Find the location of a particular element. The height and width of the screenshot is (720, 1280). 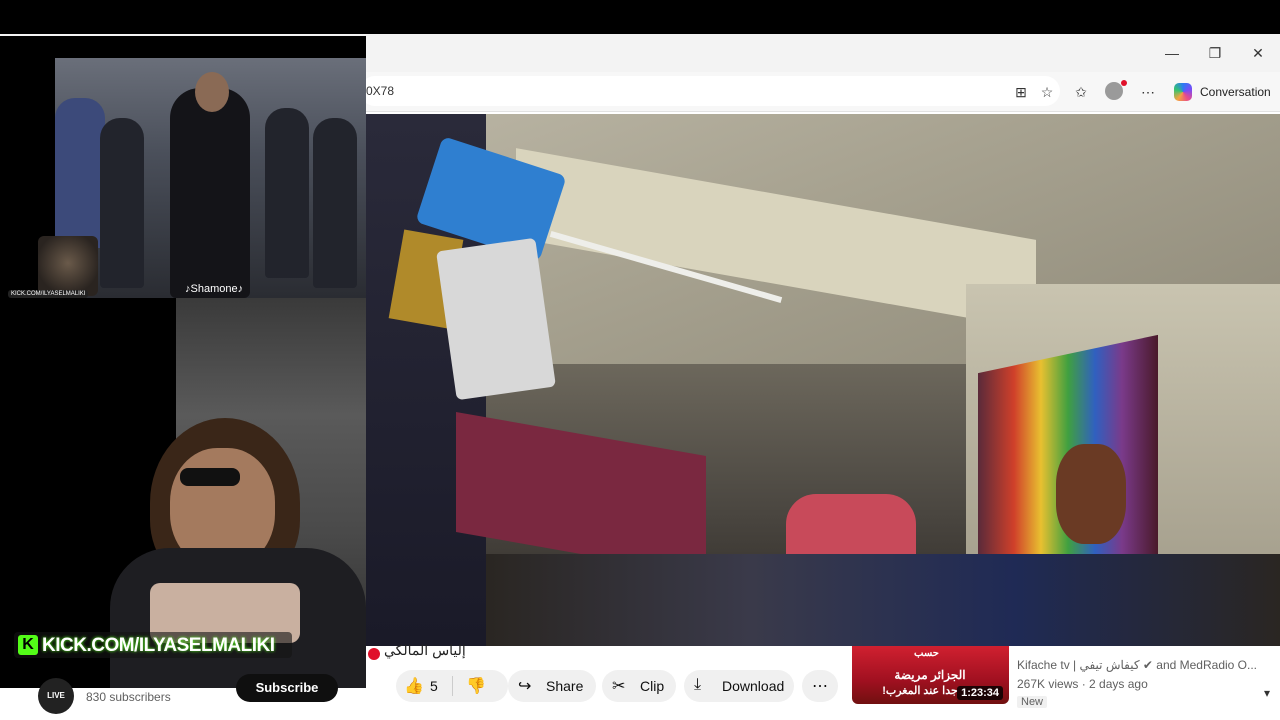

more-actions-button: ⋯ is located at coordinates (820, 686).